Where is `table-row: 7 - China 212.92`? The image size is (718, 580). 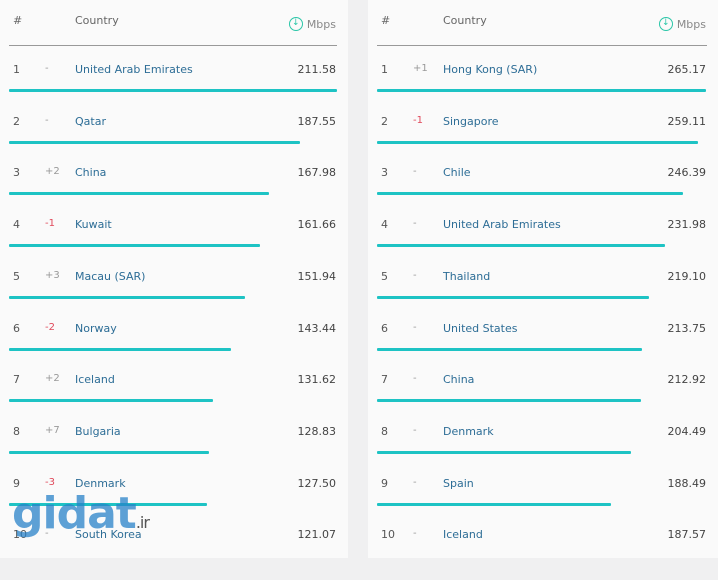 table-row: 7 - China 212.92 is located at coordinates (543, 399).